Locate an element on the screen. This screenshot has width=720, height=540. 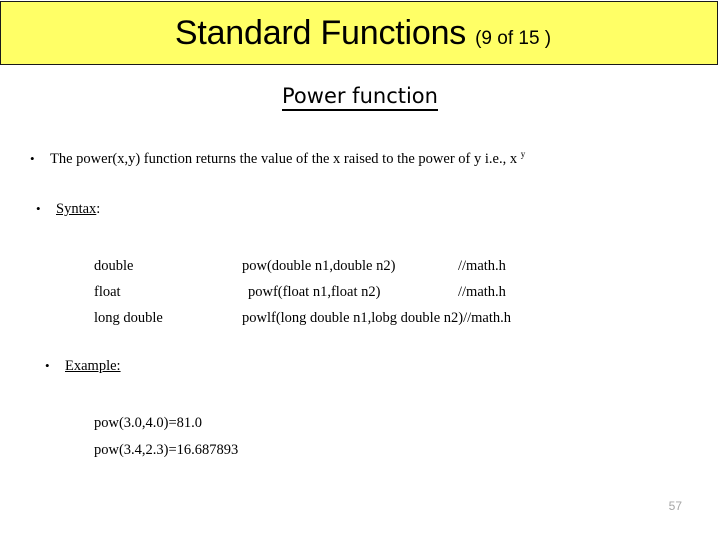
example-label: Example: is located at coordinates (93, 366).